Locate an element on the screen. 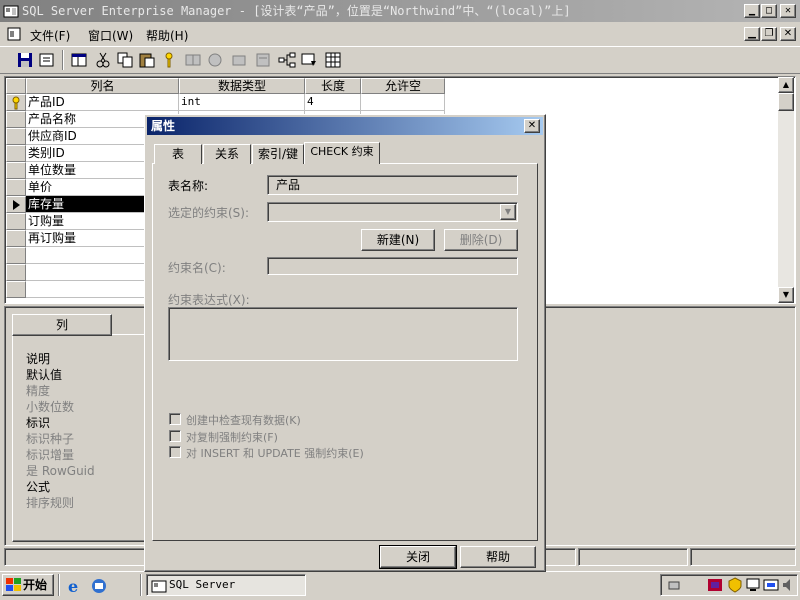 This screenshot has height=600, width=800. manage-relationships-icon is located at coordinates (287, 60).